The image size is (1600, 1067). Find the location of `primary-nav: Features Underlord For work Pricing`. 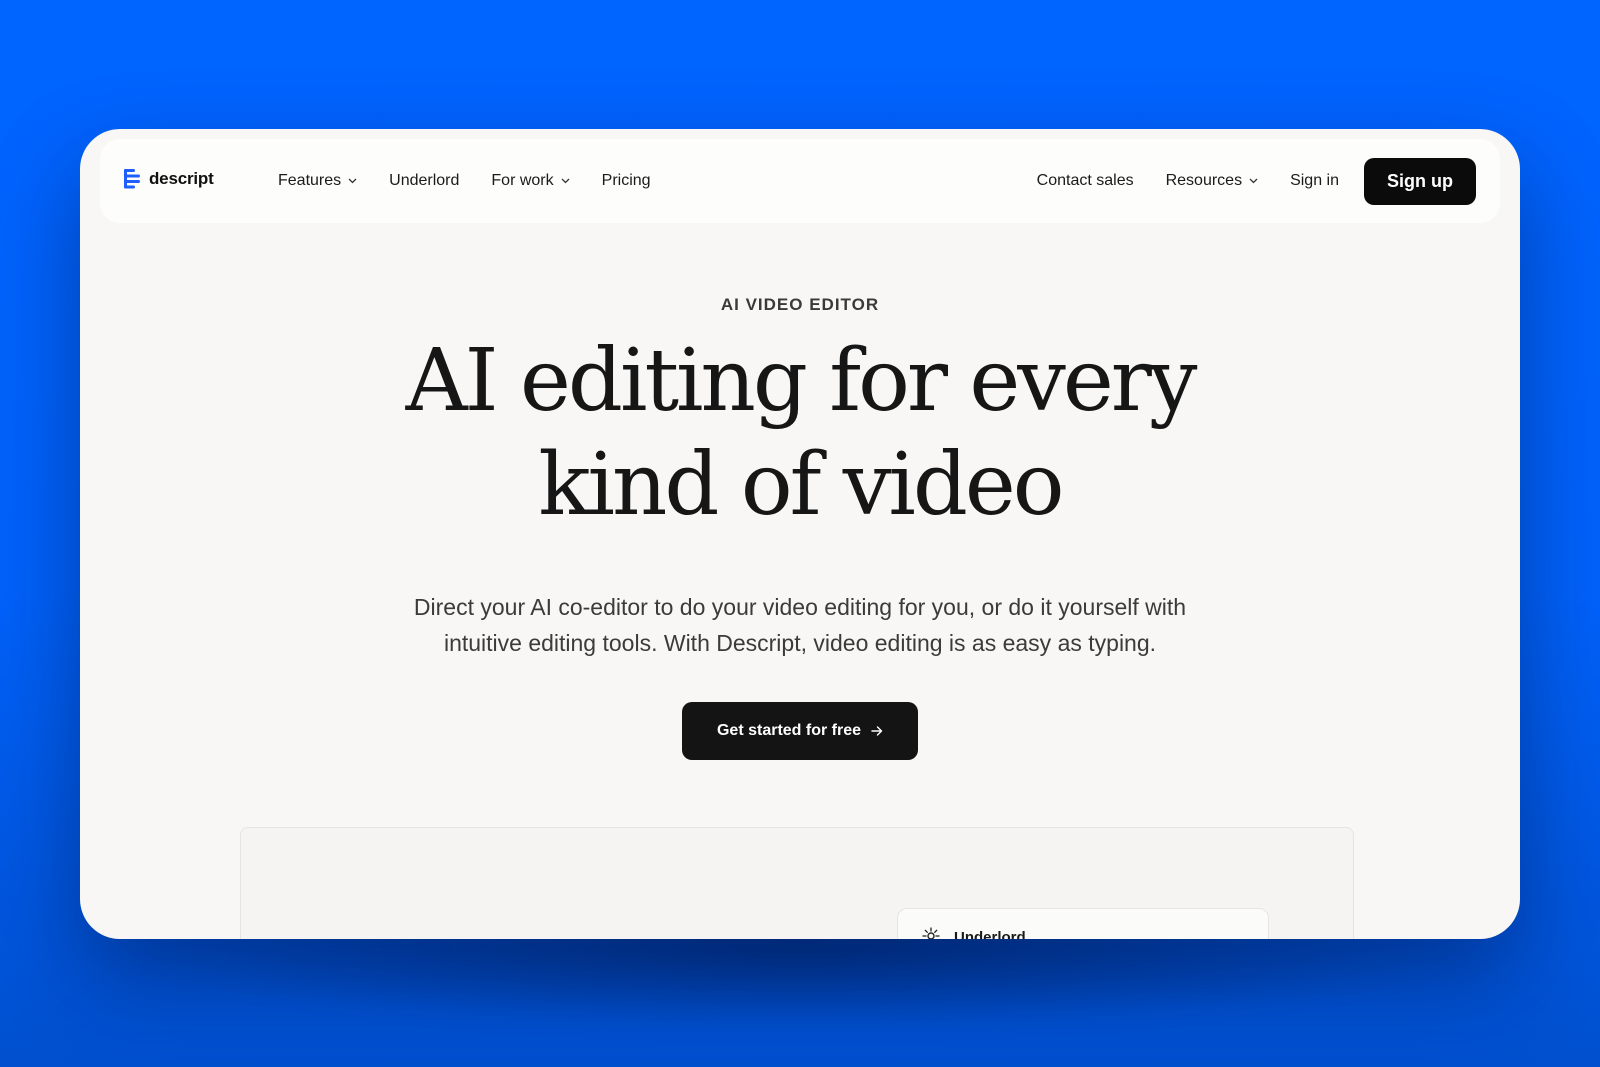

primary-nav: Features Underlord For work Pricing is located at coordinates (464, 181).